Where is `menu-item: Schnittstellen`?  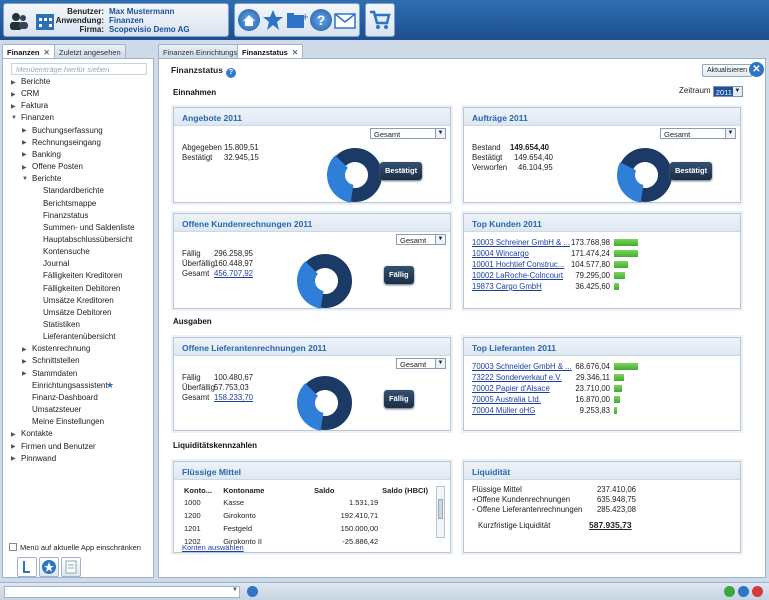 menu-item: Schnittstellen is located at coordinates (56, 360).